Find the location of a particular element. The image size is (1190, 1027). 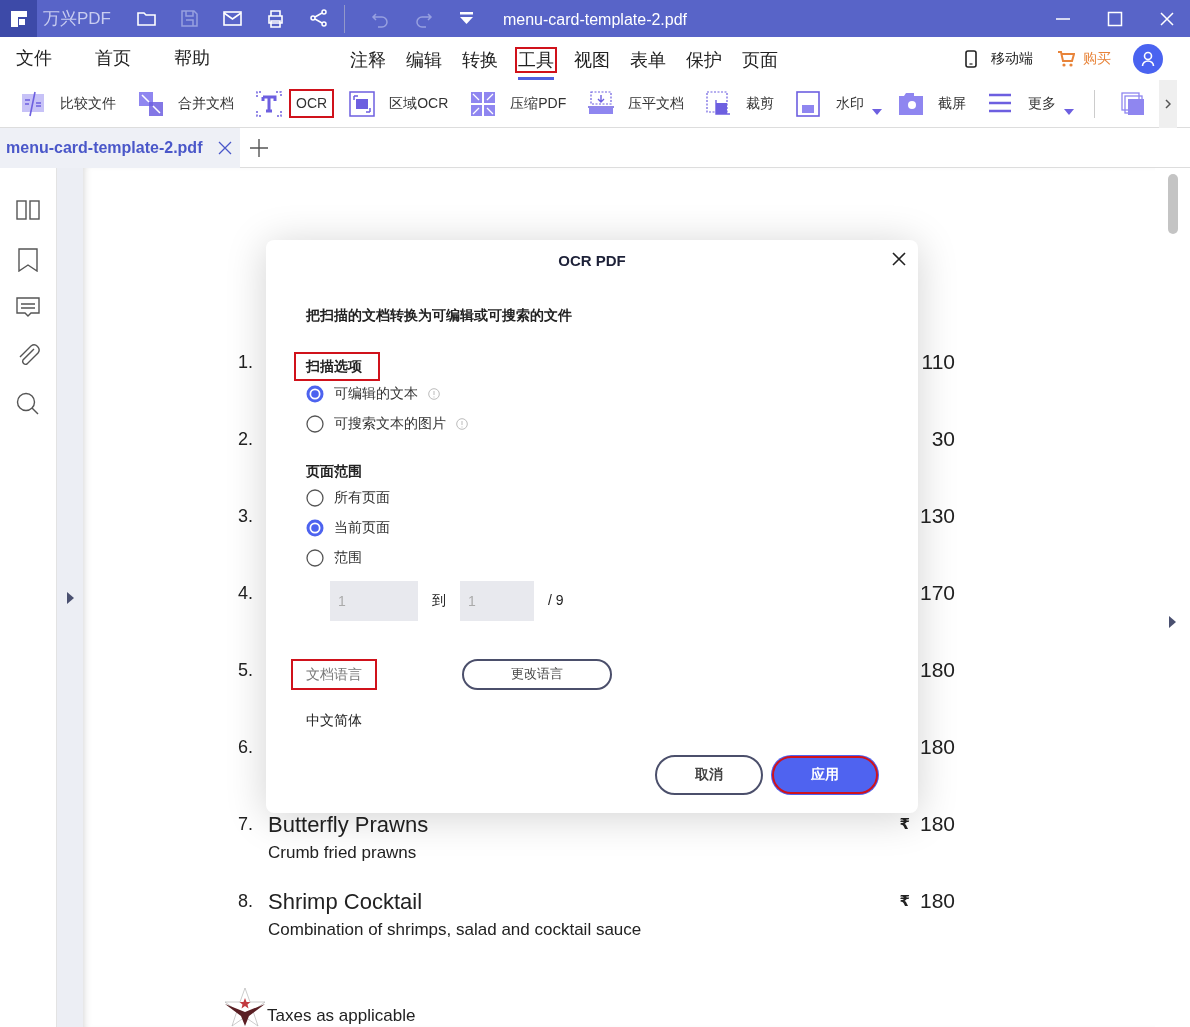

avatar-icon is located at coordinates (1148, 58).